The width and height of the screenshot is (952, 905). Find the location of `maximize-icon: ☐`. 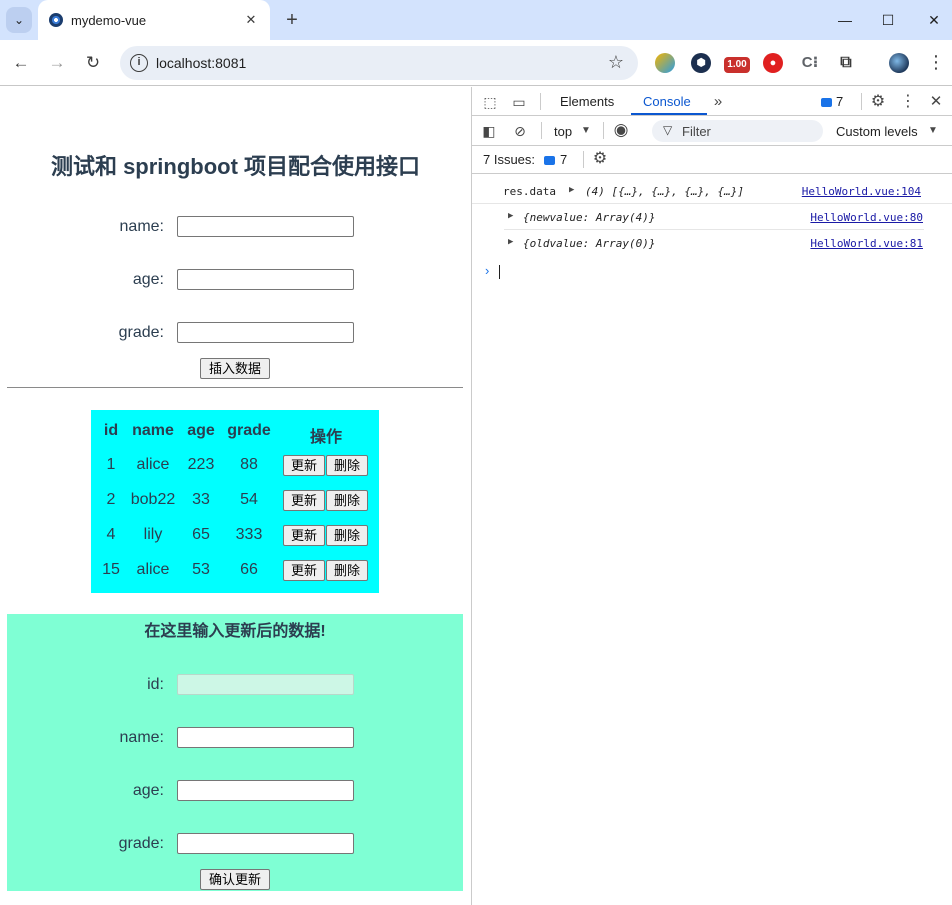

maximize-icon: ☐ is located at coordinates (888, 20).